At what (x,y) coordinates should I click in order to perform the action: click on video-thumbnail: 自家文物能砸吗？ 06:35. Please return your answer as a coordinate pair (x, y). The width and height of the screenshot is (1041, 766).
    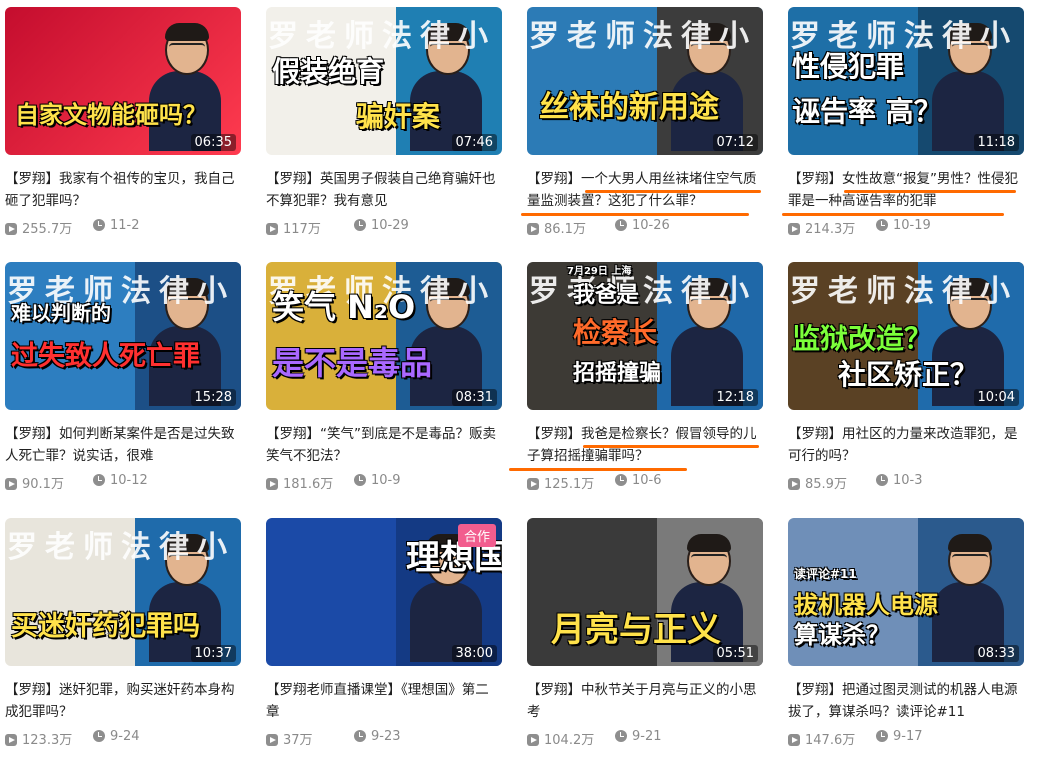
    Looking at the image, I should click on (123, 81).